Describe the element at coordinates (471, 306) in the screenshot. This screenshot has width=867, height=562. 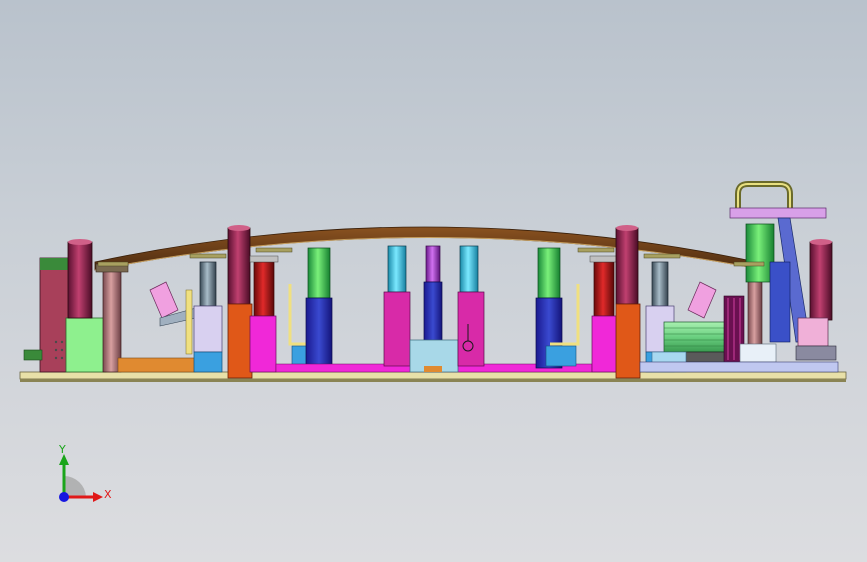
I see `center-right-cylinder` at that location.